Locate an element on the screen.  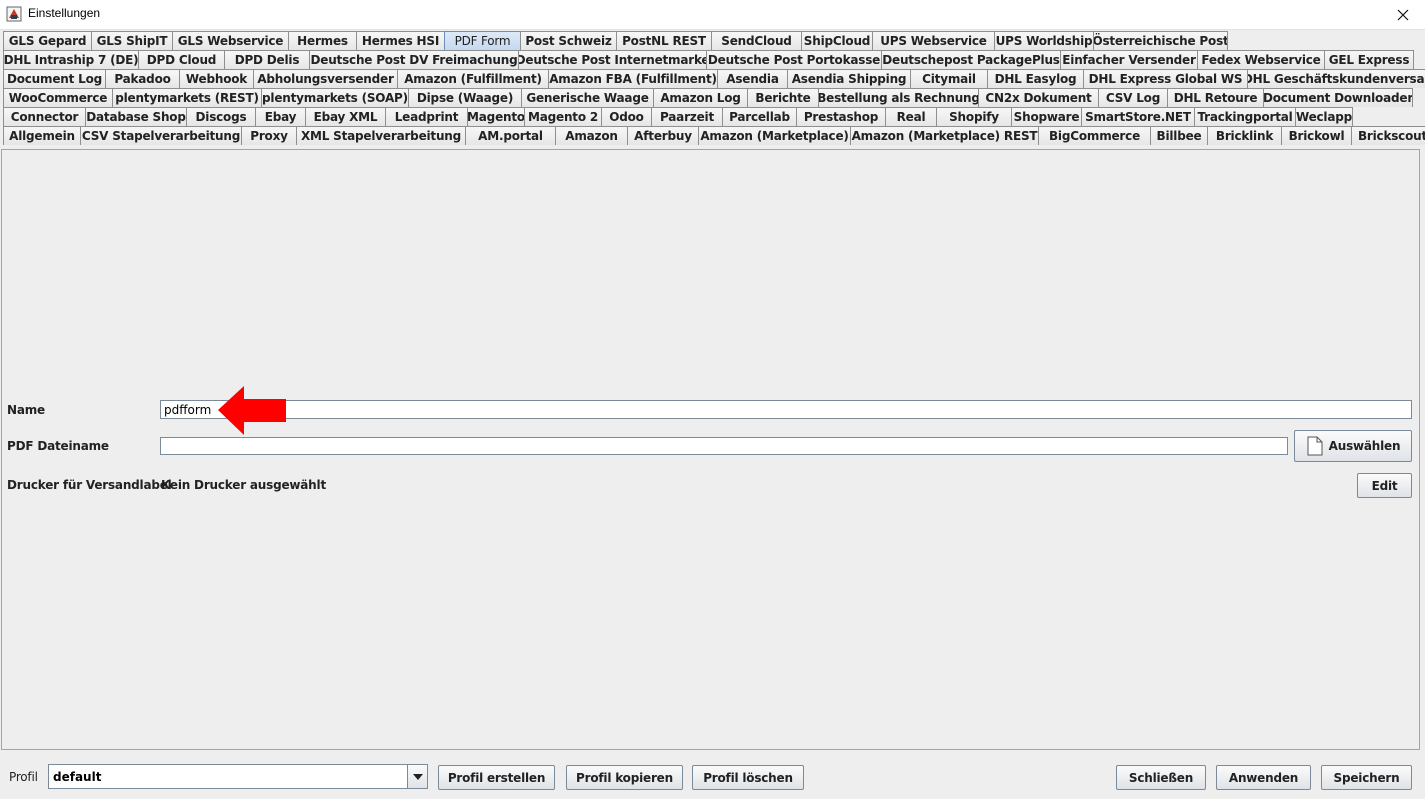
tab-magento-2: Magento 2 is located at coordinates (563, 116).